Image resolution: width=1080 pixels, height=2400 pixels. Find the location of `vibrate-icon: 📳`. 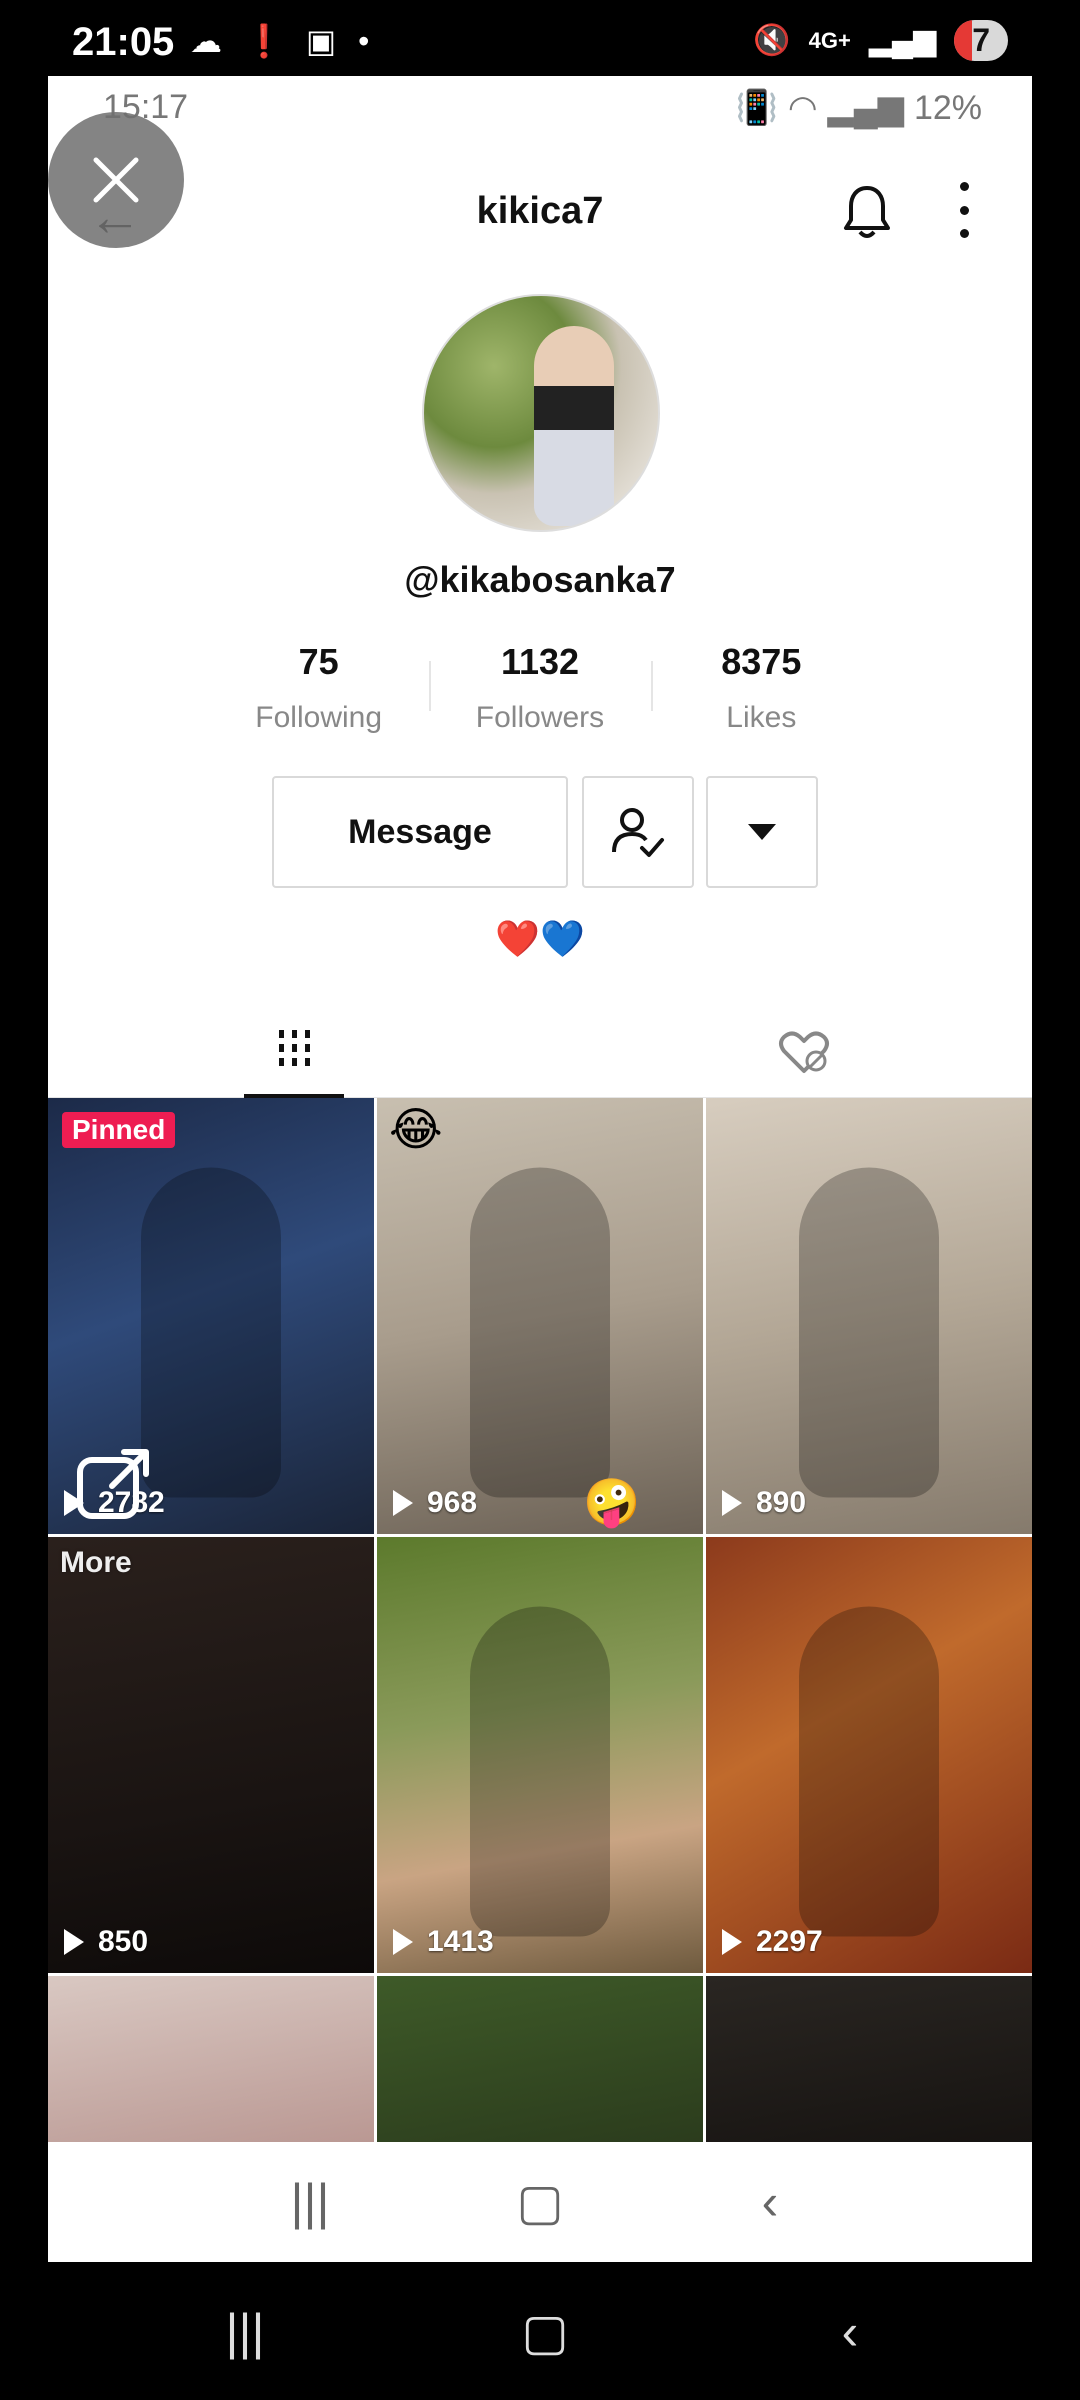

vibrate-icon: 📳 is located at coordinates (756, 108).